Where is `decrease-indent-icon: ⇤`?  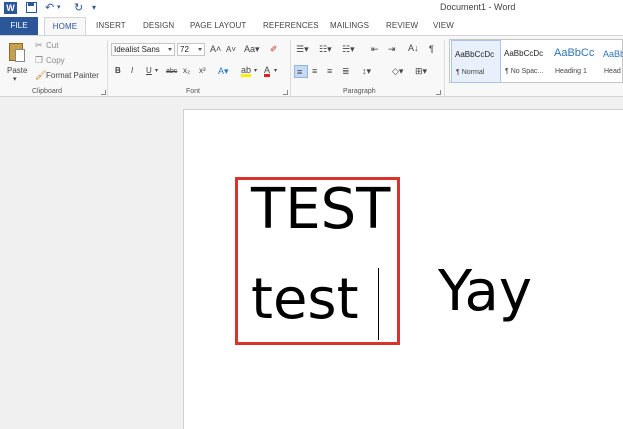
decrease-indent-icon: ⇤ is located at coordinates (375, 49).